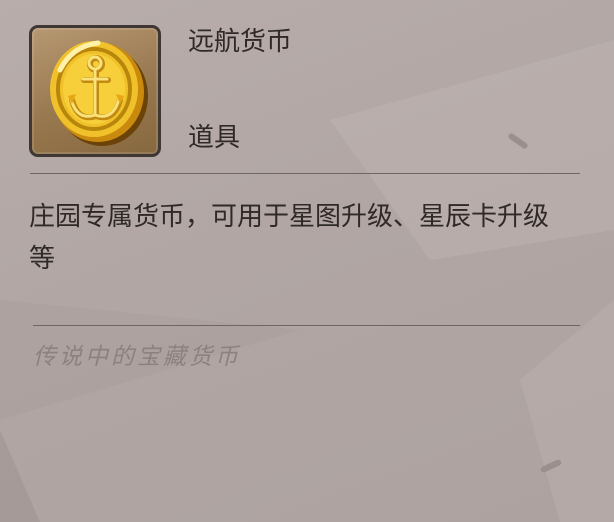 The height and width of the screenshot is (522, 614). Describe the element at coordinates (214, 138) in the screenshot. I see `item-type: 道具` at that location.